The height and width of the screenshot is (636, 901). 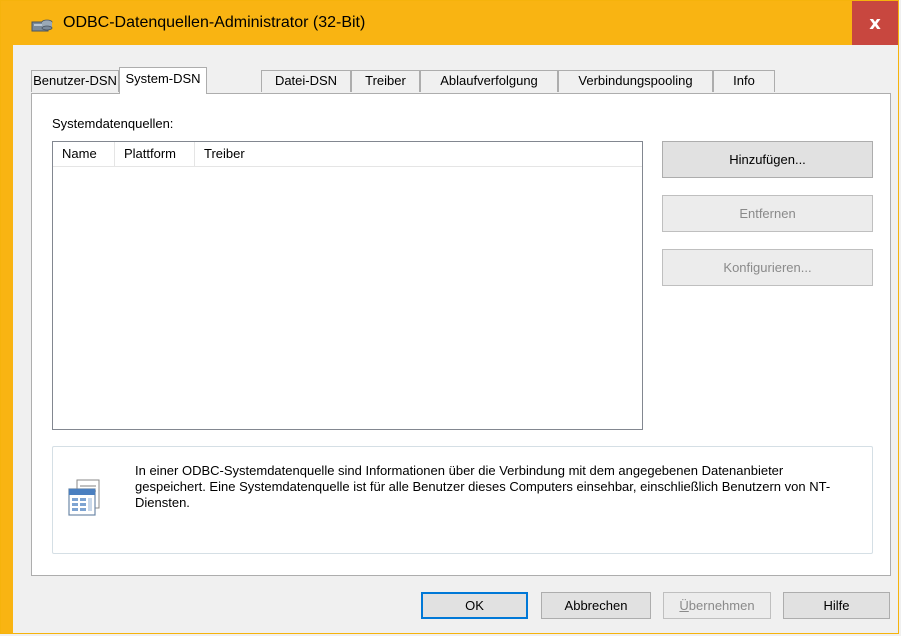 What do you see at coordinates (635, 81) in the screenshot?
I see `tab-verbindungspooling: Verbindungspooling` at bounding box center [635, 81].